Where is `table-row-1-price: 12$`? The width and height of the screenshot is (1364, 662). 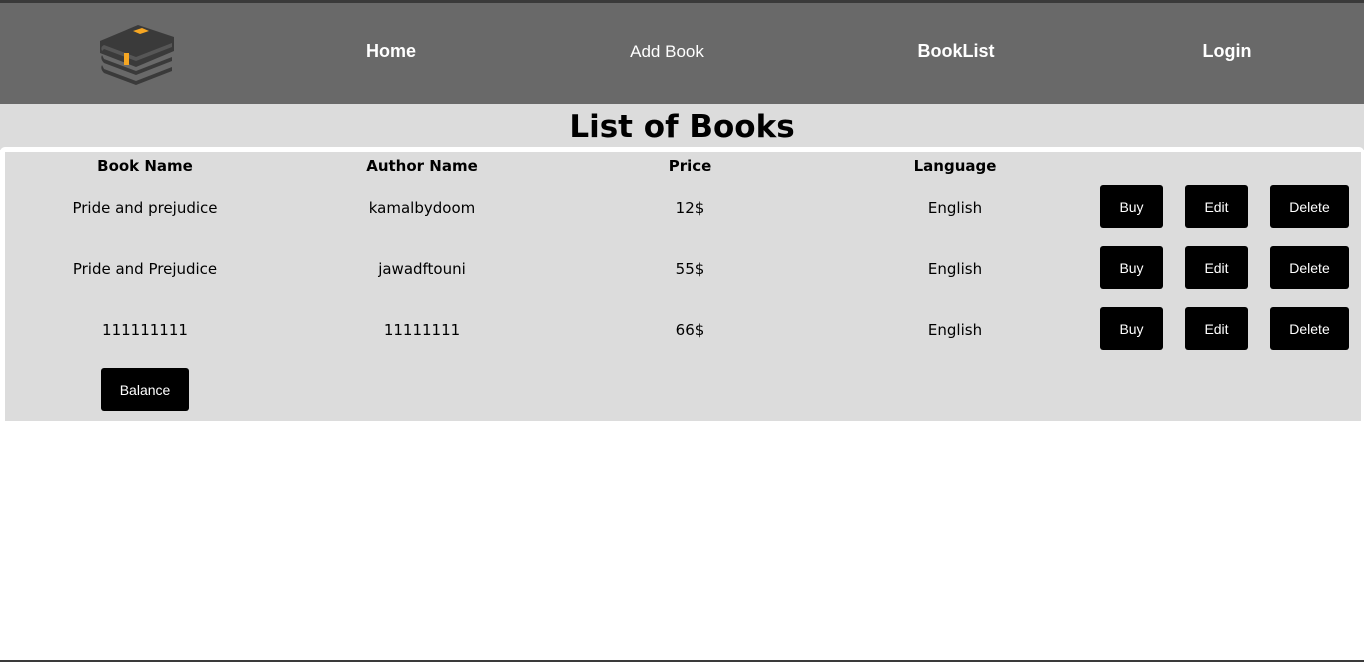 table-row-1-price: 12$ is located at coordinates (690, 208).